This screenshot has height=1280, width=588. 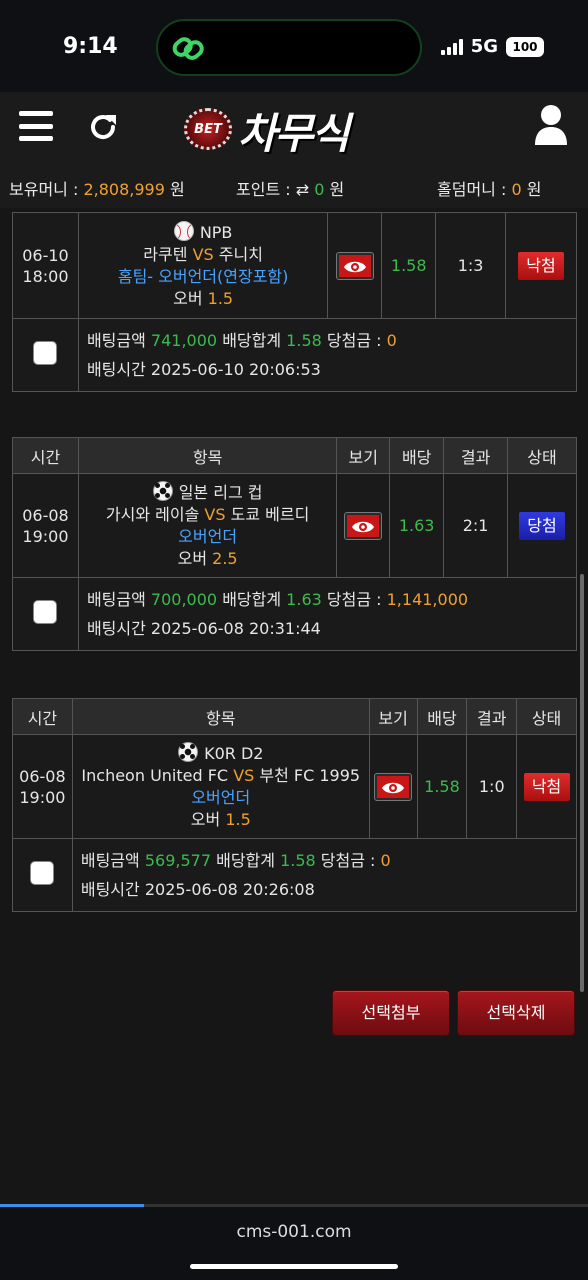 What do you see at coordinates (45, 255) in the screenshot?
I see `match-date: 06-10` at bounding box center [45, 255].